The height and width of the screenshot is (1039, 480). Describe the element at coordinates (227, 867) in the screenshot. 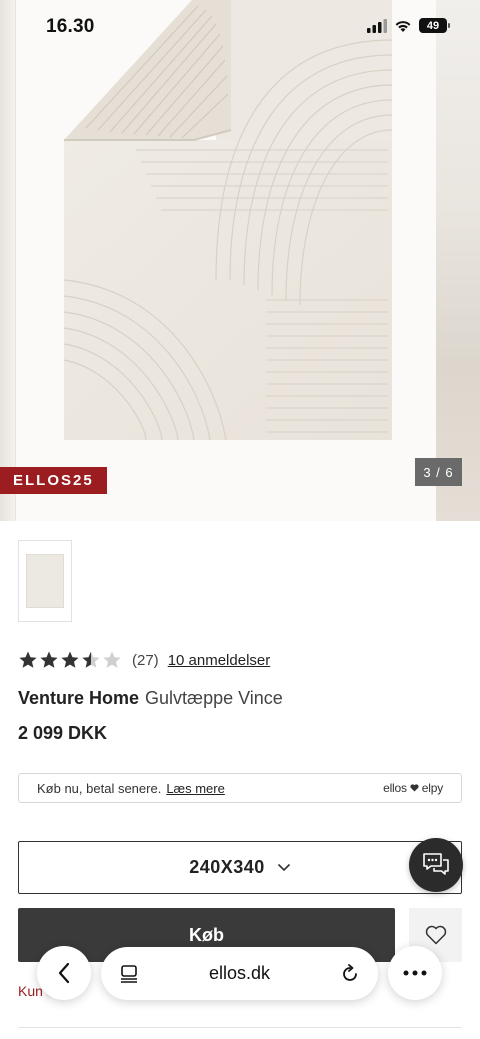

I see `size-value: 240X340` at that location.